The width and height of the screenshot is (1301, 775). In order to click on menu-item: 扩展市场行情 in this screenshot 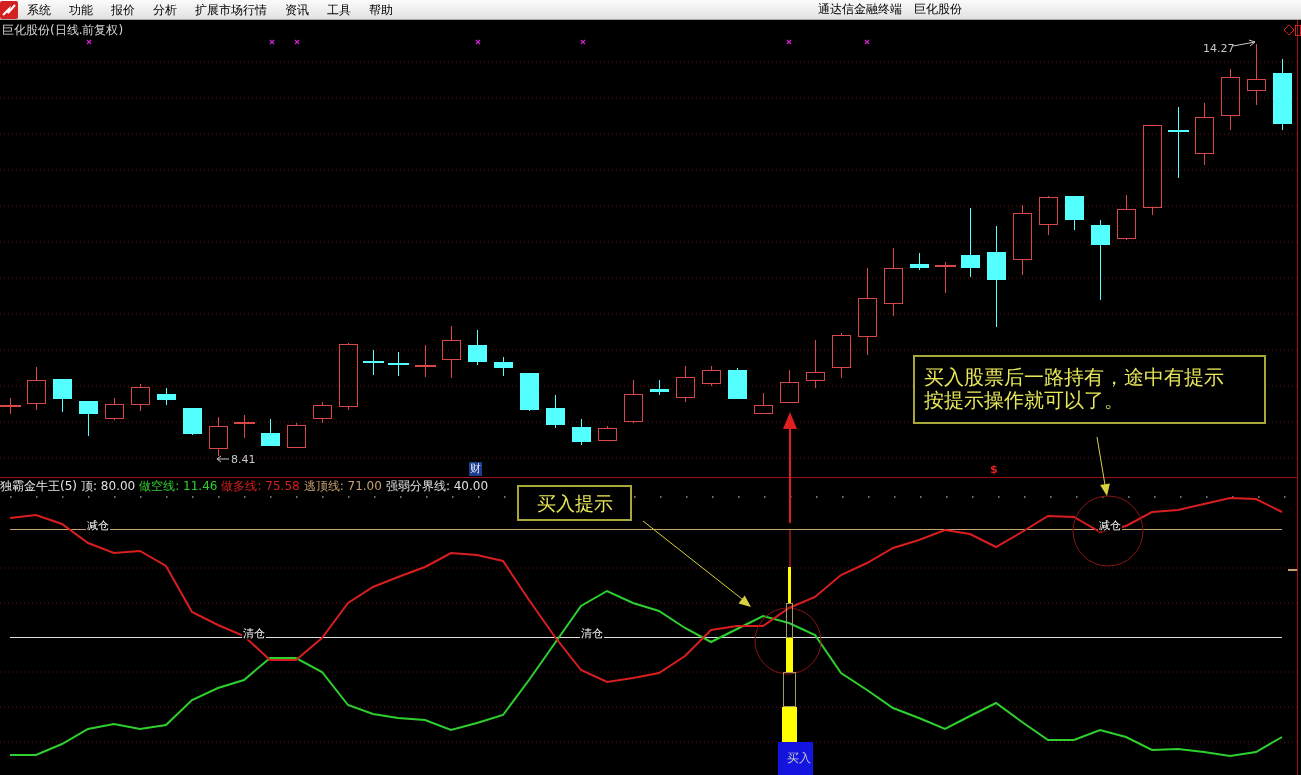, I will do `click(231, 9)`.